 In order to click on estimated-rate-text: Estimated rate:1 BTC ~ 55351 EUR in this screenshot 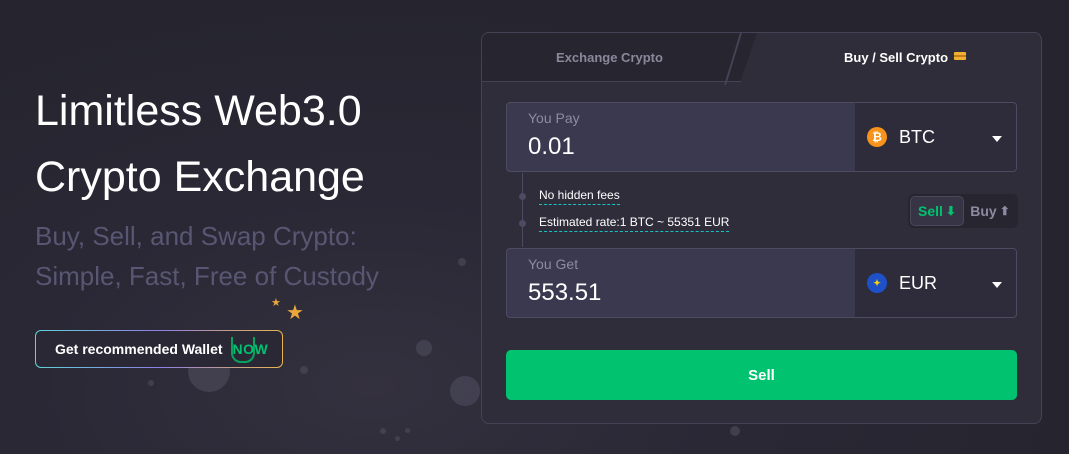, I will do `click(634, 223)`.